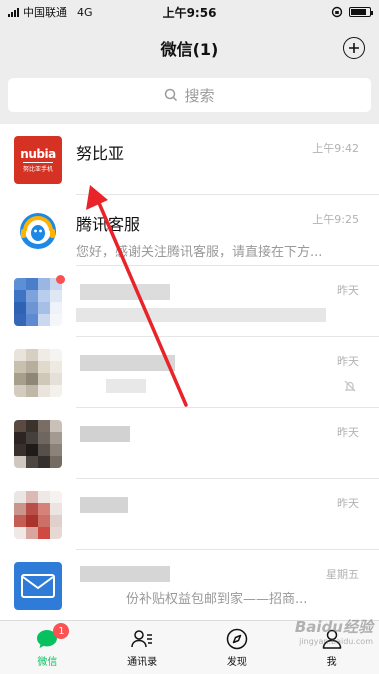 The height and width of the screenshot is (674, 379). I want to click on tab-chats: 微信 1, so click(47, 647).